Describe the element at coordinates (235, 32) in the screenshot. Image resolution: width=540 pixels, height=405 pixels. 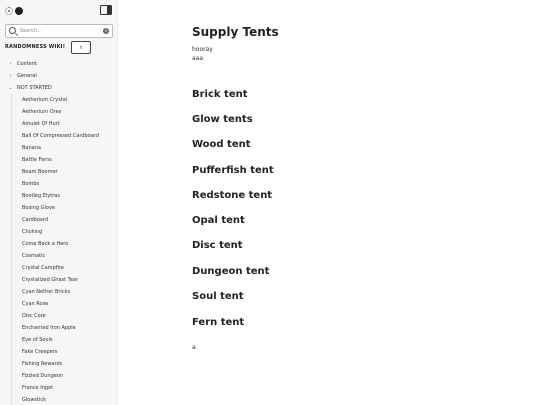
I see `page-title: Supply Tents` at that location.